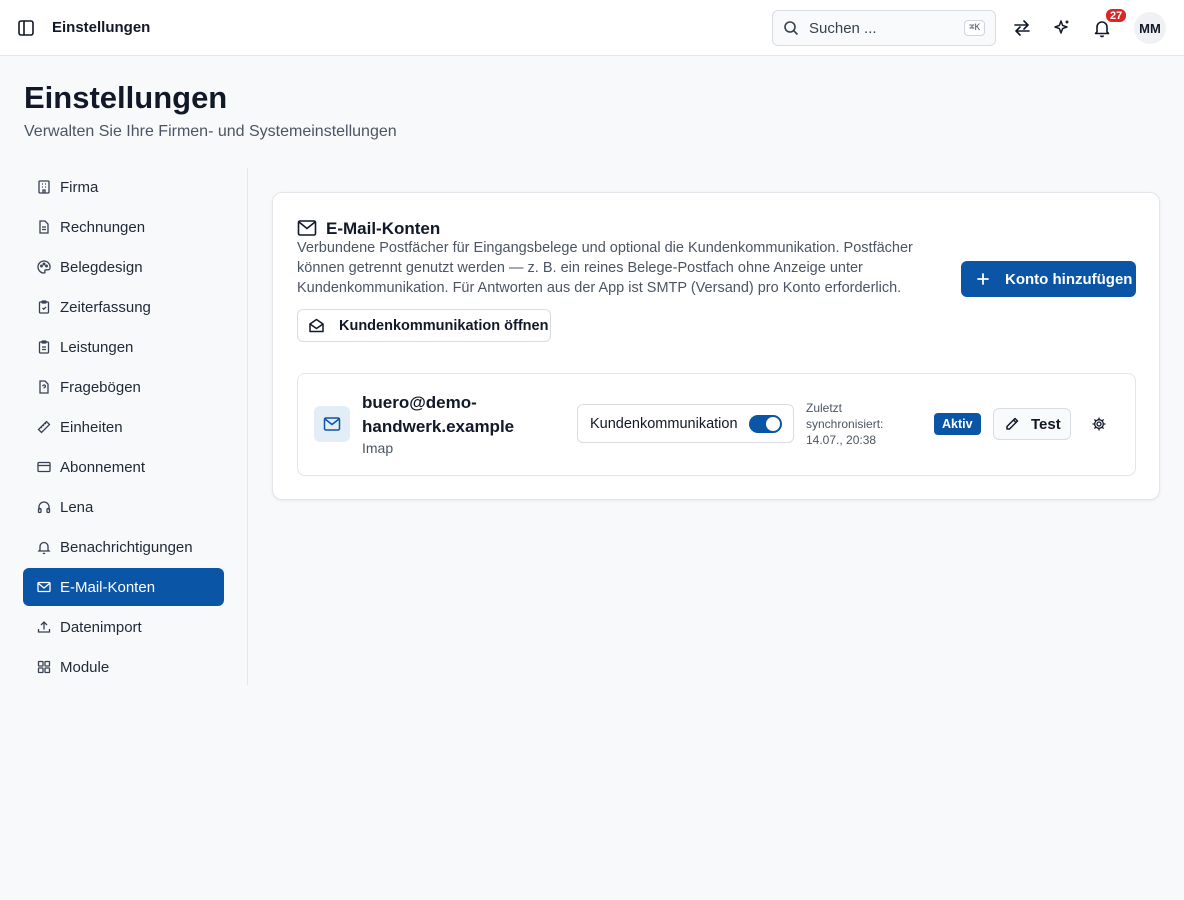 This screenshot has height=900, width=1184. I want to click on sidebar-item-label: Abonnement, so click(103, 467).